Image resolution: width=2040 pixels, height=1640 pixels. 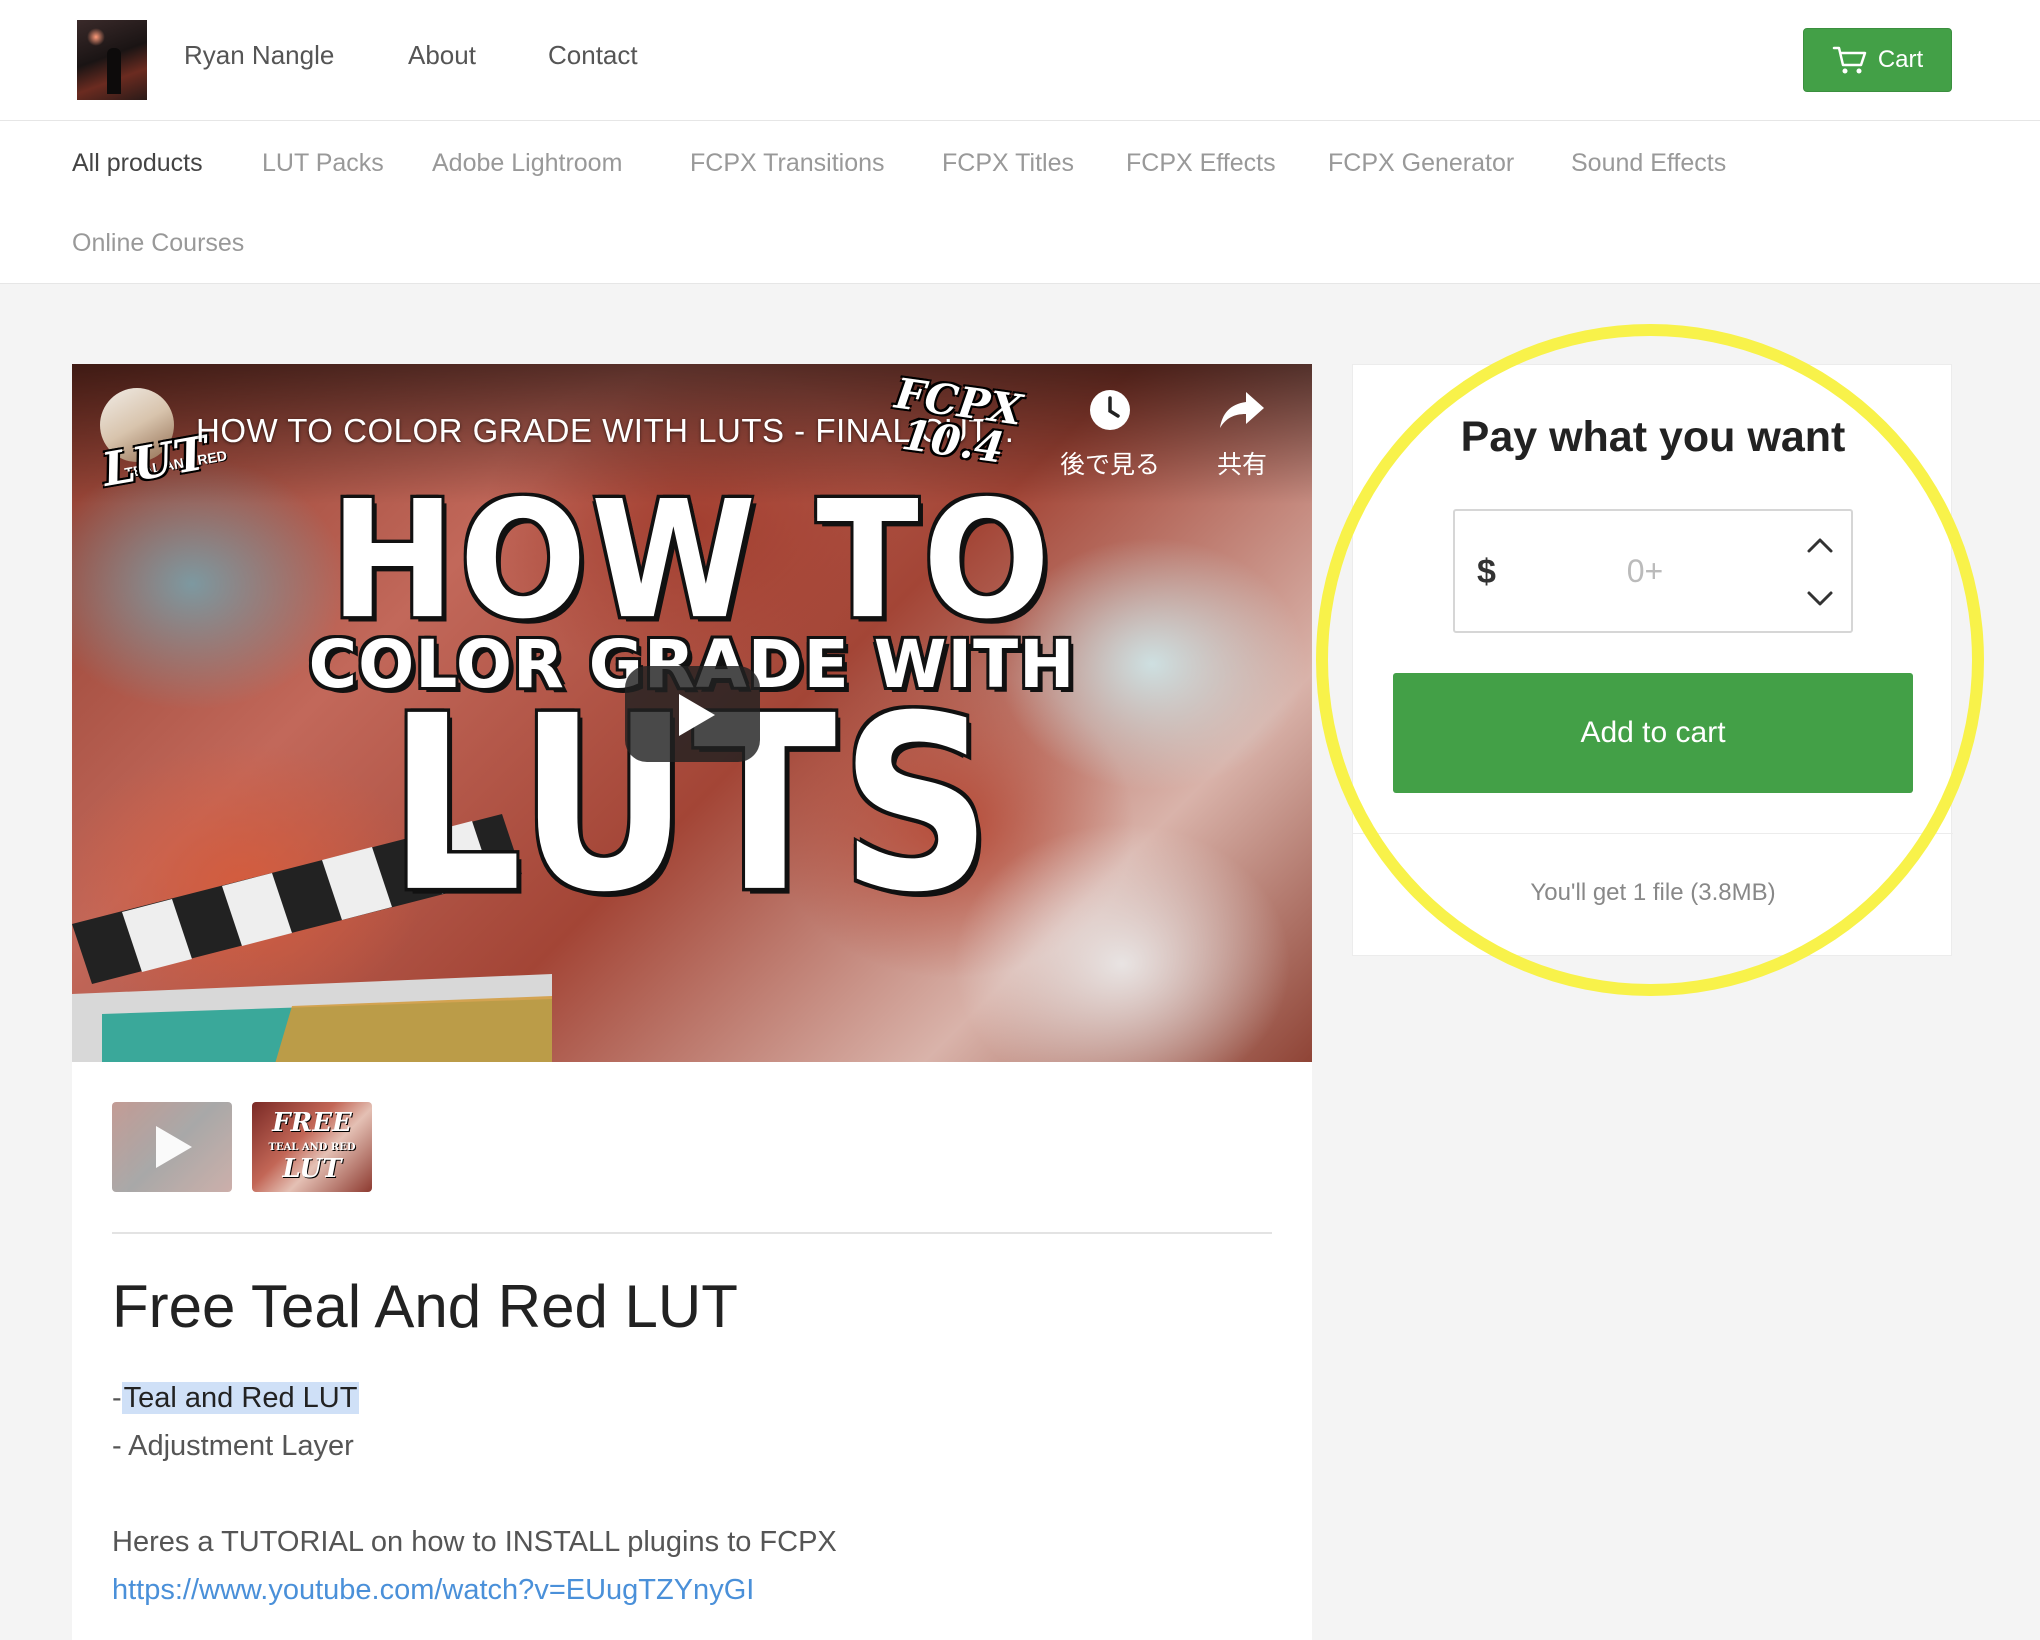 I want to click on store-name-link: Ryan Nangle, so click(x=259, y=55).